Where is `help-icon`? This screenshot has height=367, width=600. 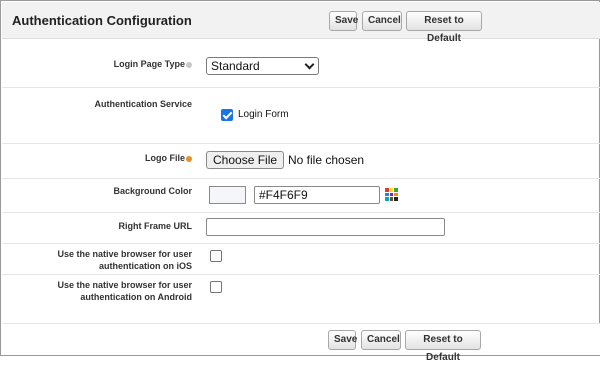 help-icon is located at coordinates (189, 64).